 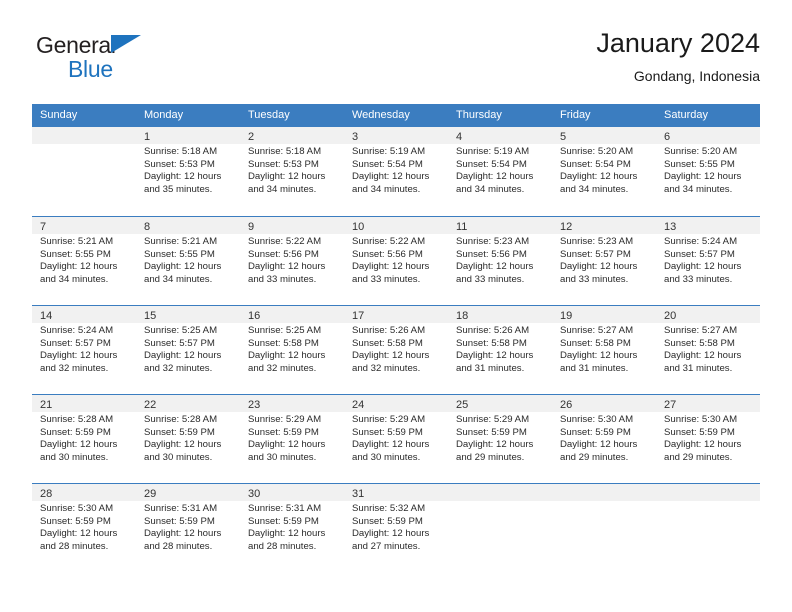 I want to click on day-number: 1, so click(x=147, y=137).